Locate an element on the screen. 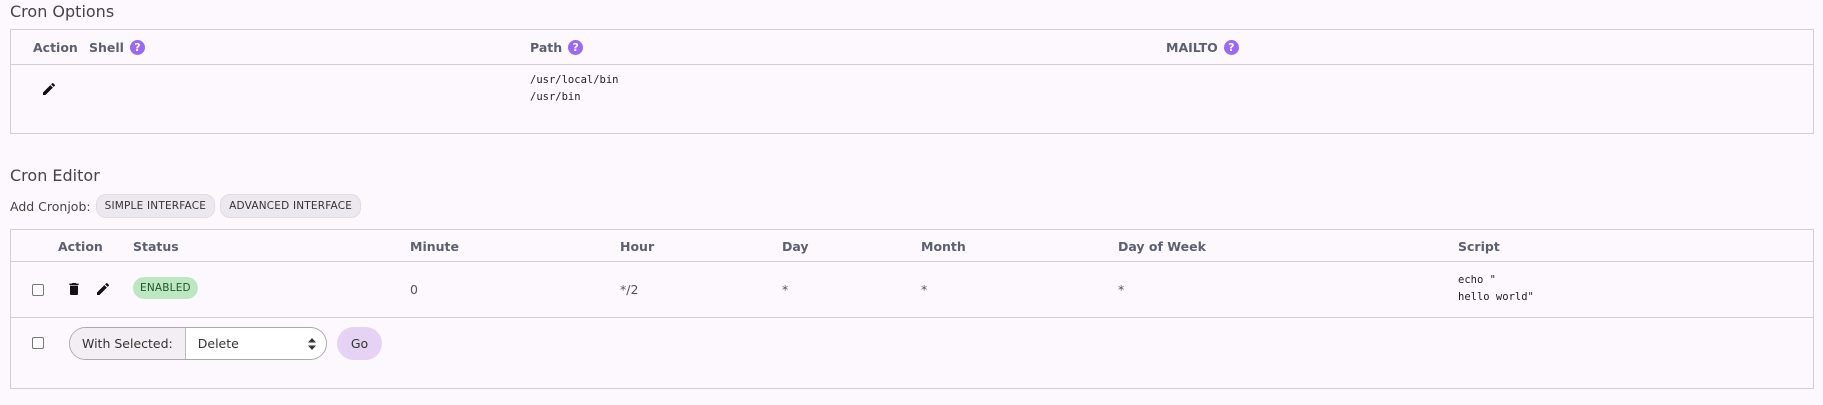  options-header-mailto-label: MAILTO is located at coordinates (1192, 47).